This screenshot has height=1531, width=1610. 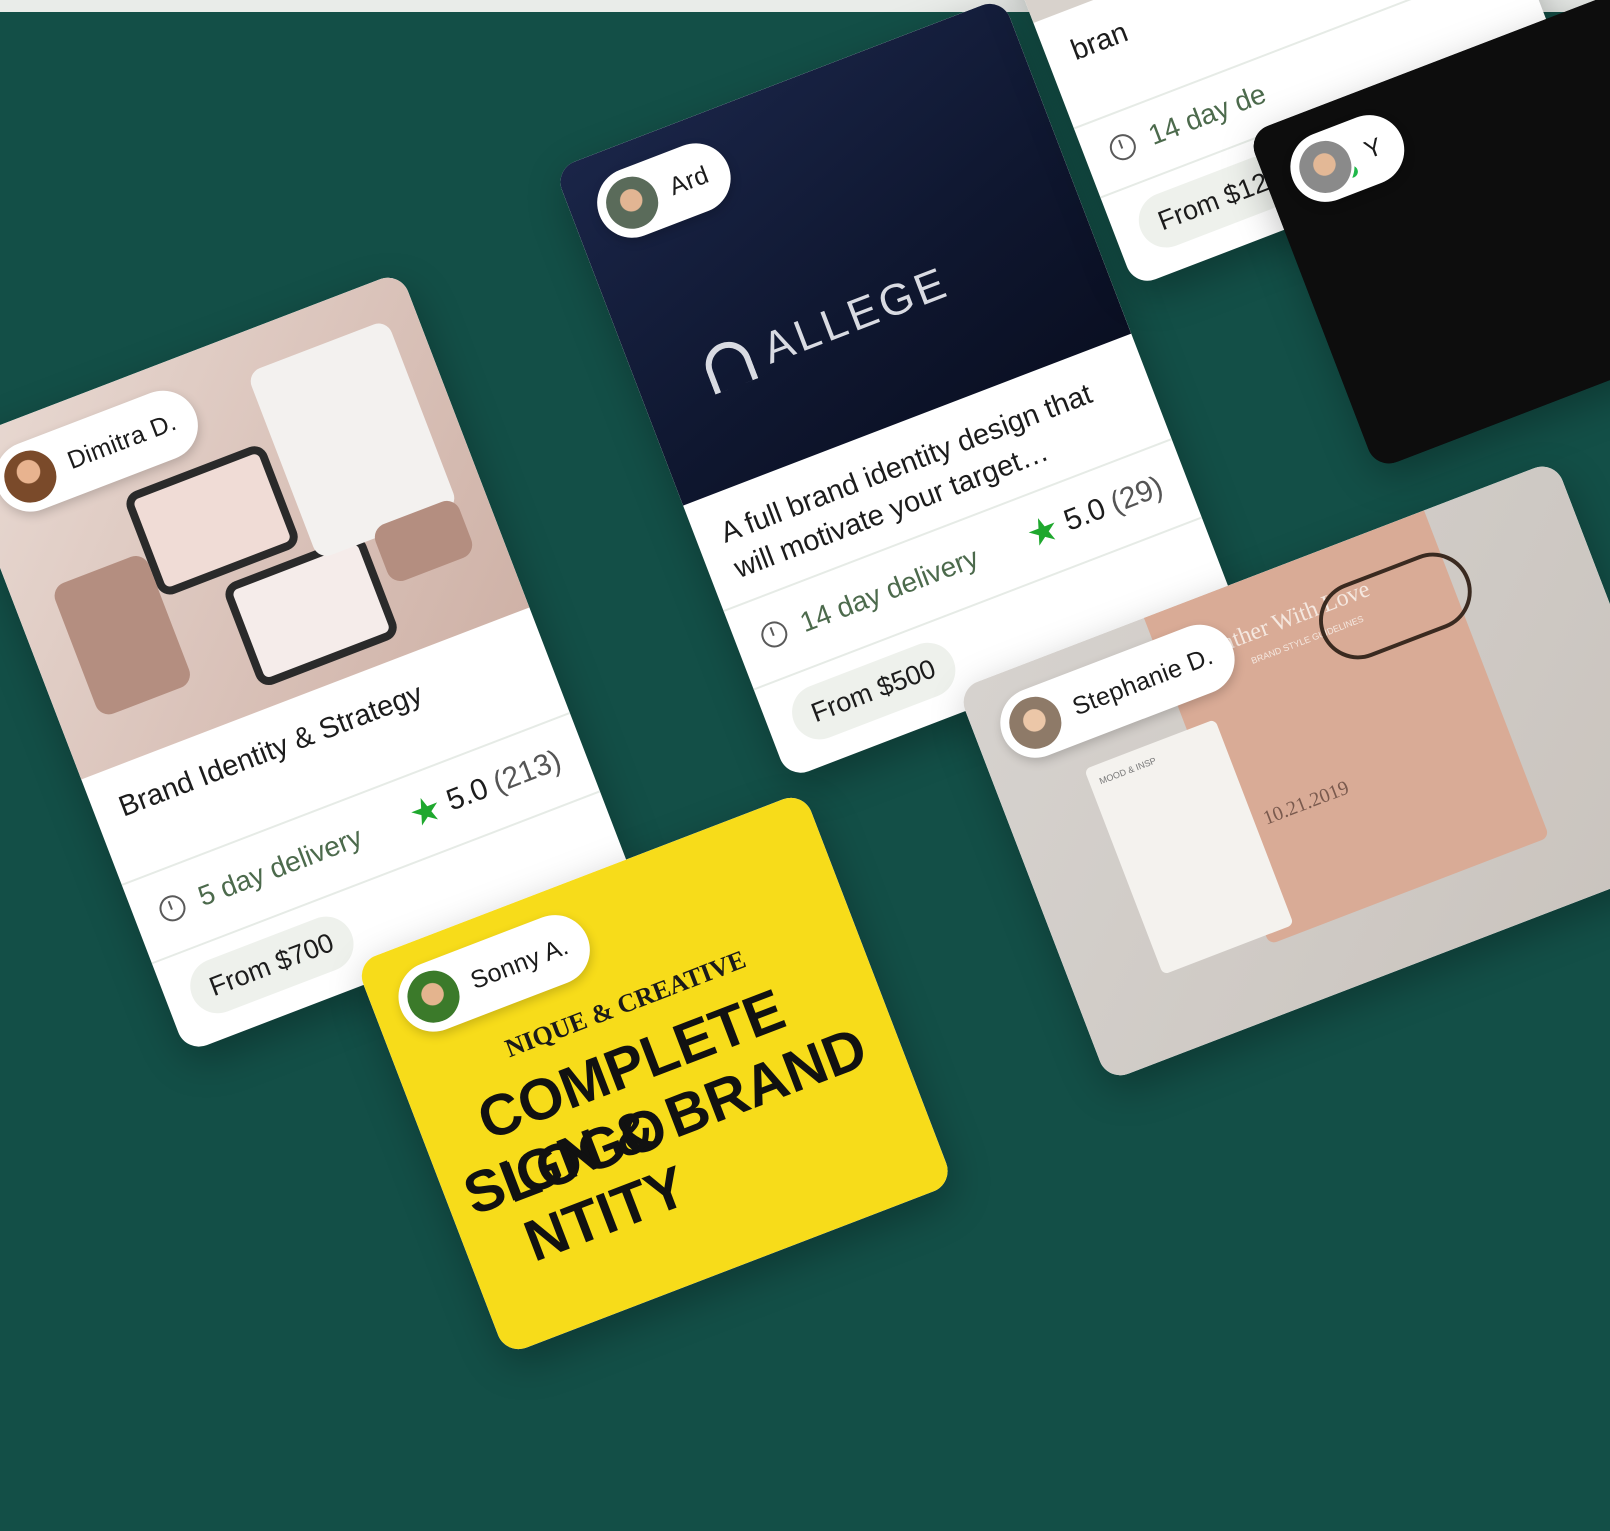 What do you see at coordinates (856, 315) in the screenshot?
I see `brand-wordmark: ALLEGE` at bounding box center [856, 315].